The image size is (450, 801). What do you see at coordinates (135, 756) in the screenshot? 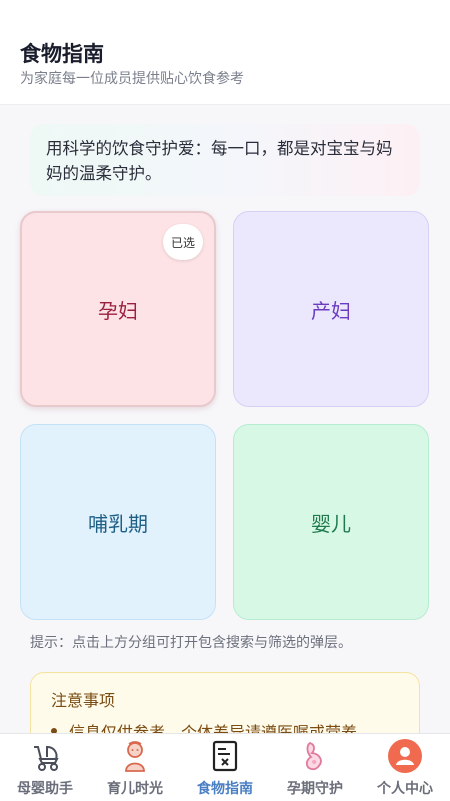
I see `baby-icon` at bounding box center [135, 756].